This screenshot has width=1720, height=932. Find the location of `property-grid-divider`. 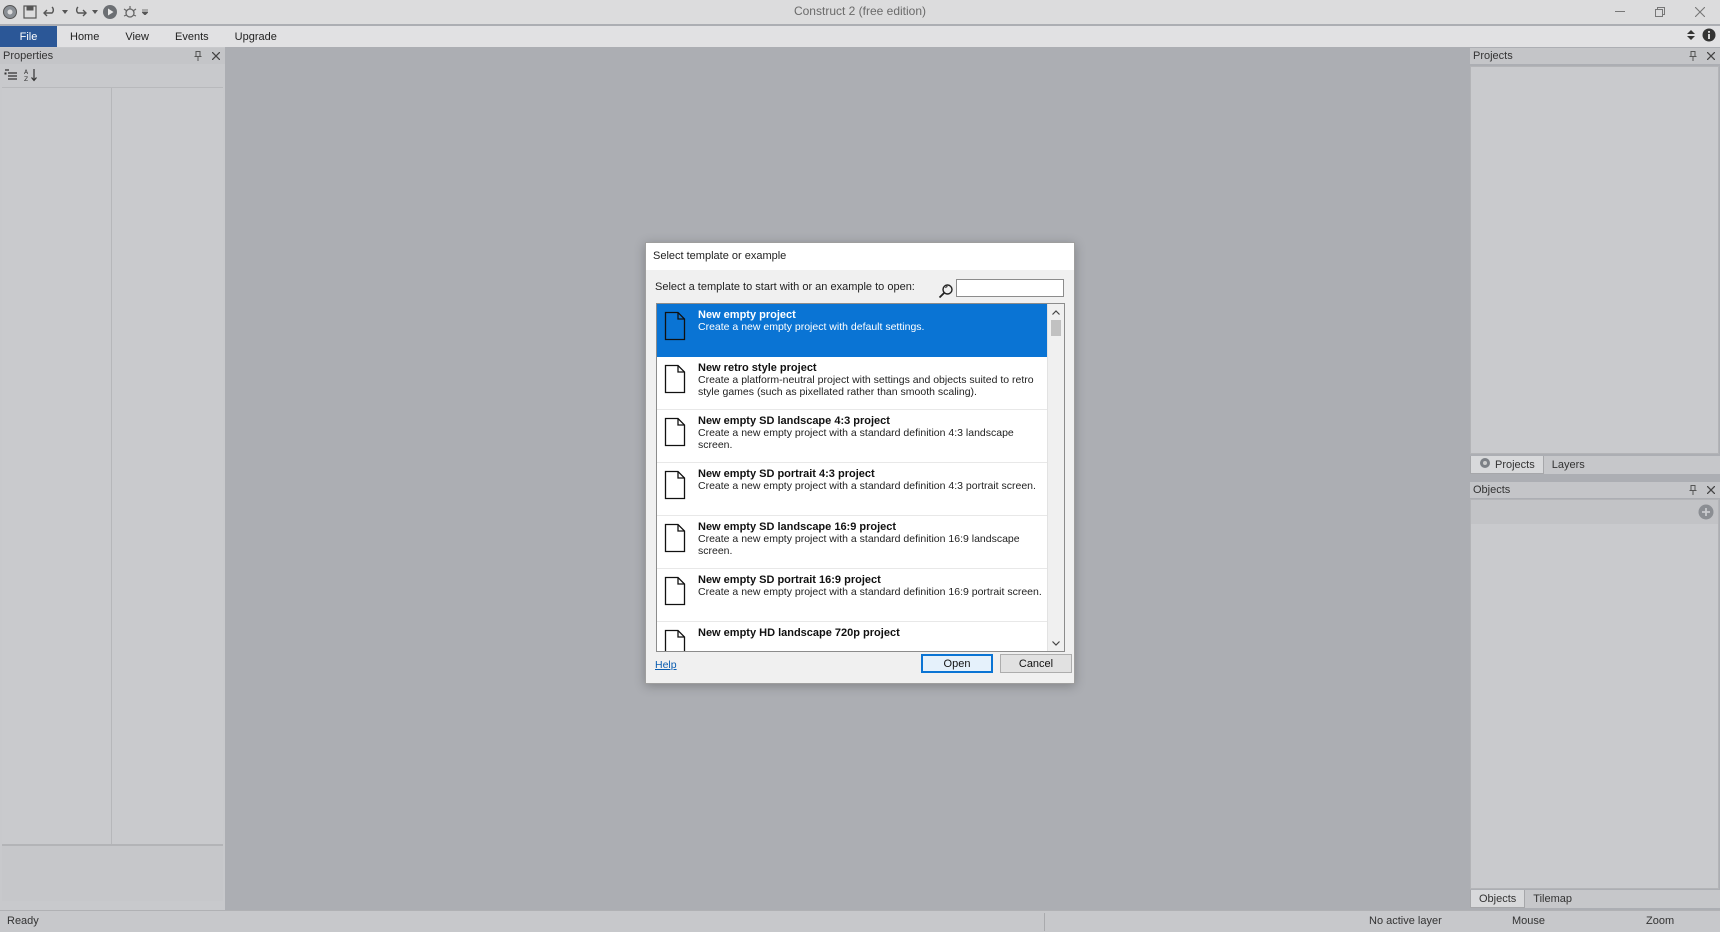

property-grid-divider is located at coordinates (111, 494).